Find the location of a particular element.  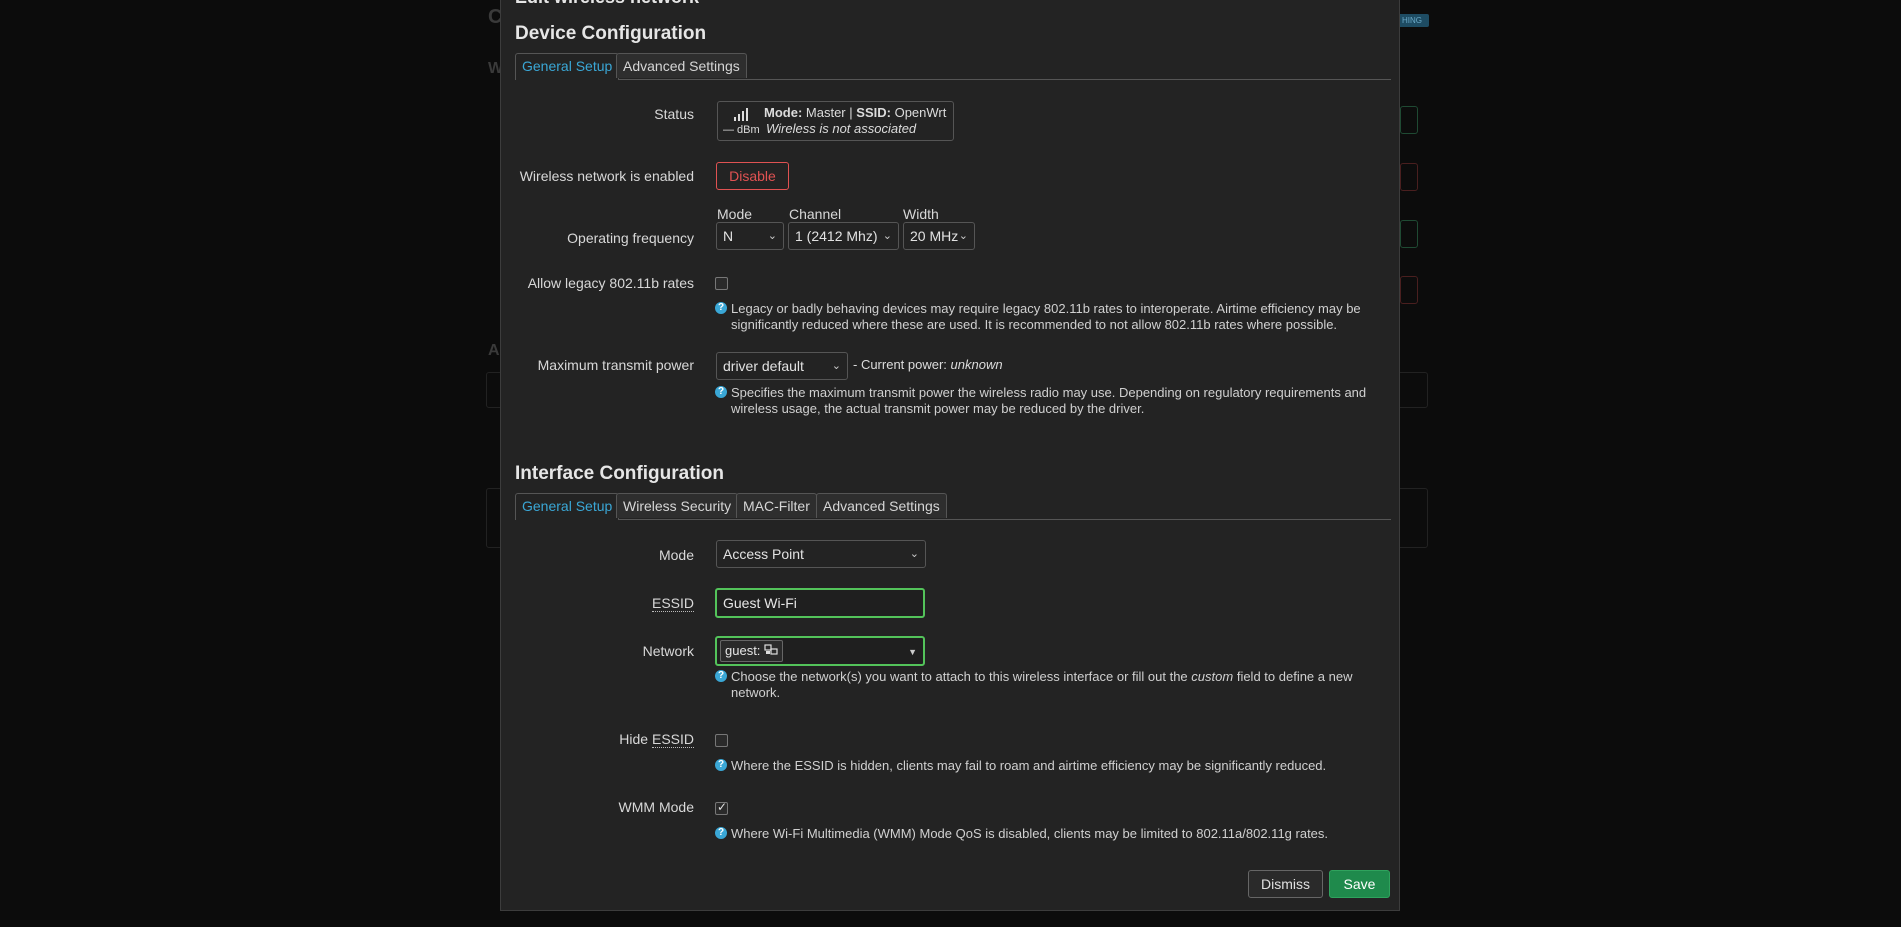

checkmark-icon: ✓ is located at coordinates (722, 807).